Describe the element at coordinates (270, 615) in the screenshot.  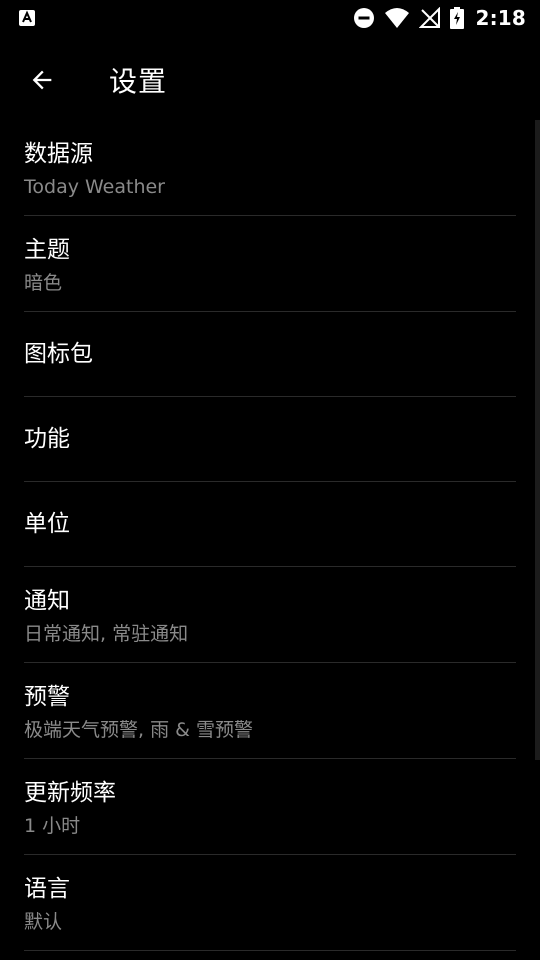
I see `setting-item-notifications: 通知 日常通知, 常驻通知` at that location.